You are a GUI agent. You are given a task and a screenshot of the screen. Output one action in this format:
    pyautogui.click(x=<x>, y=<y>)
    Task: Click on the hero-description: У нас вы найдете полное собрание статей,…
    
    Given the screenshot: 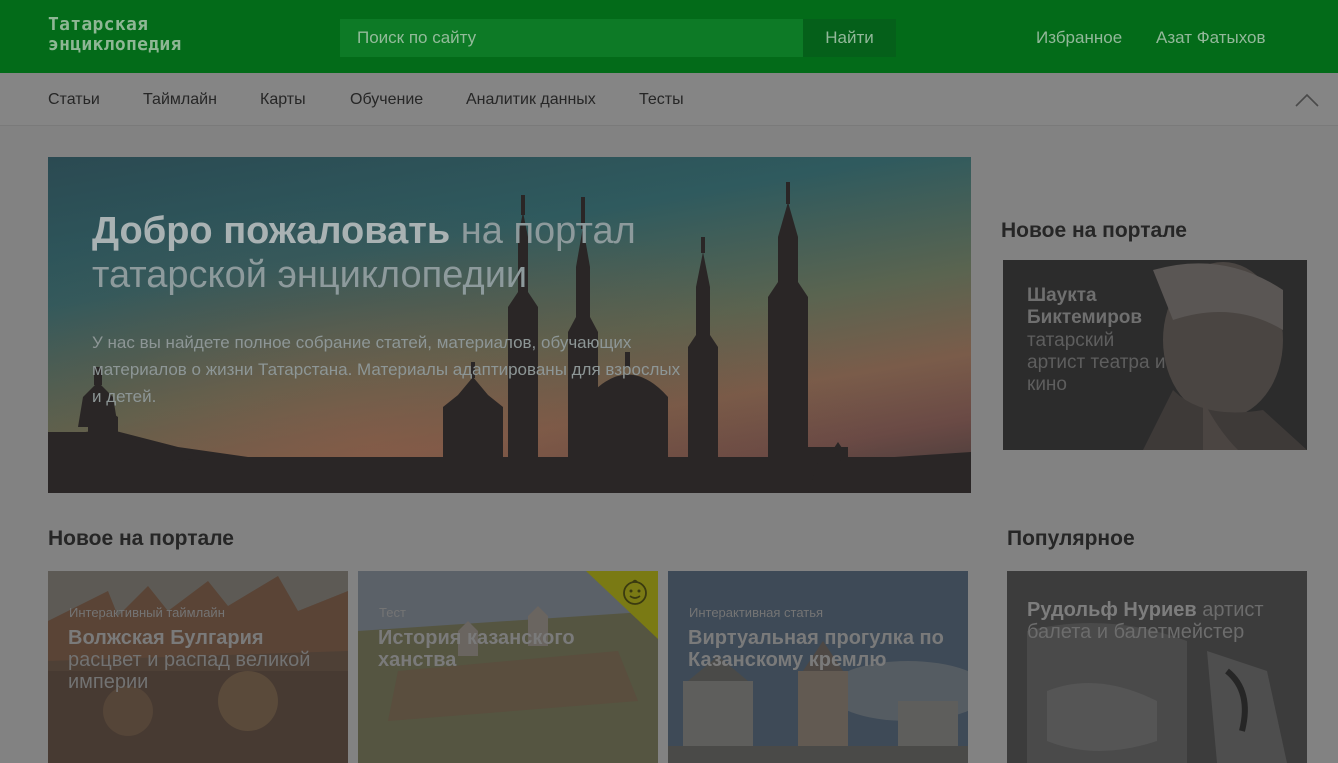 What is the action you would take?
    pyautogui.click(x=386, y=369)
    